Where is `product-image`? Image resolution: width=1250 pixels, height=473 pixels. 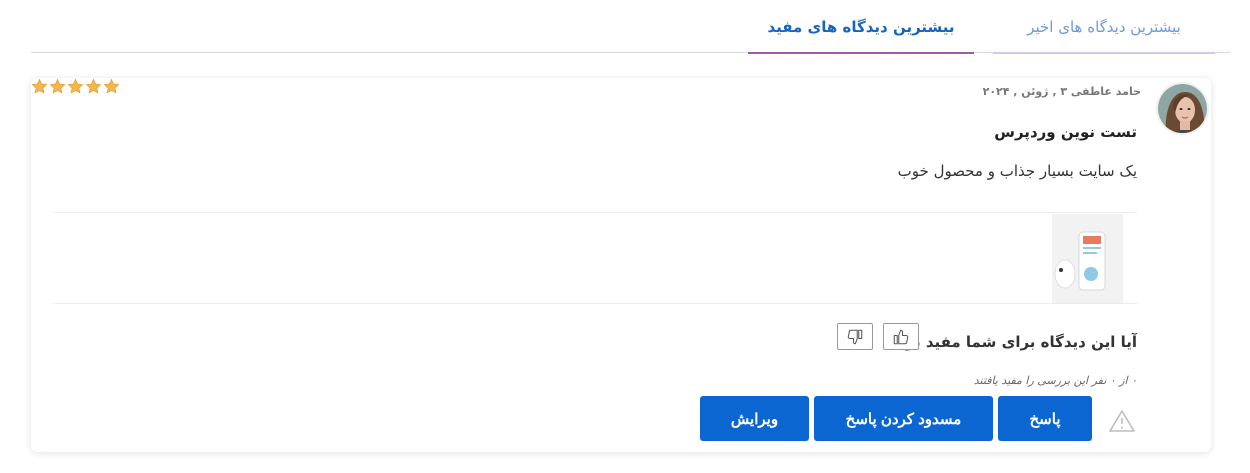
product-image is located at coordinates (1087, 258).